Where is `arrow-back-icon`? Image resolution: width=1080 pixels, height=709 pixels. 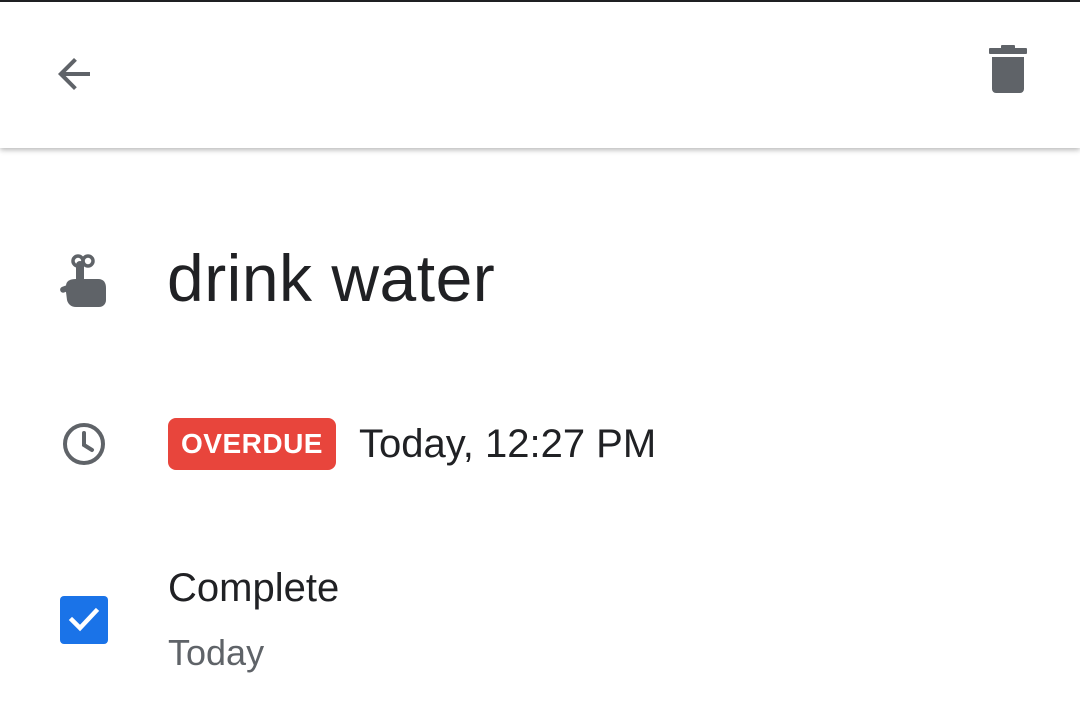
arrow-back-icon is located at coordinates (74, 74).